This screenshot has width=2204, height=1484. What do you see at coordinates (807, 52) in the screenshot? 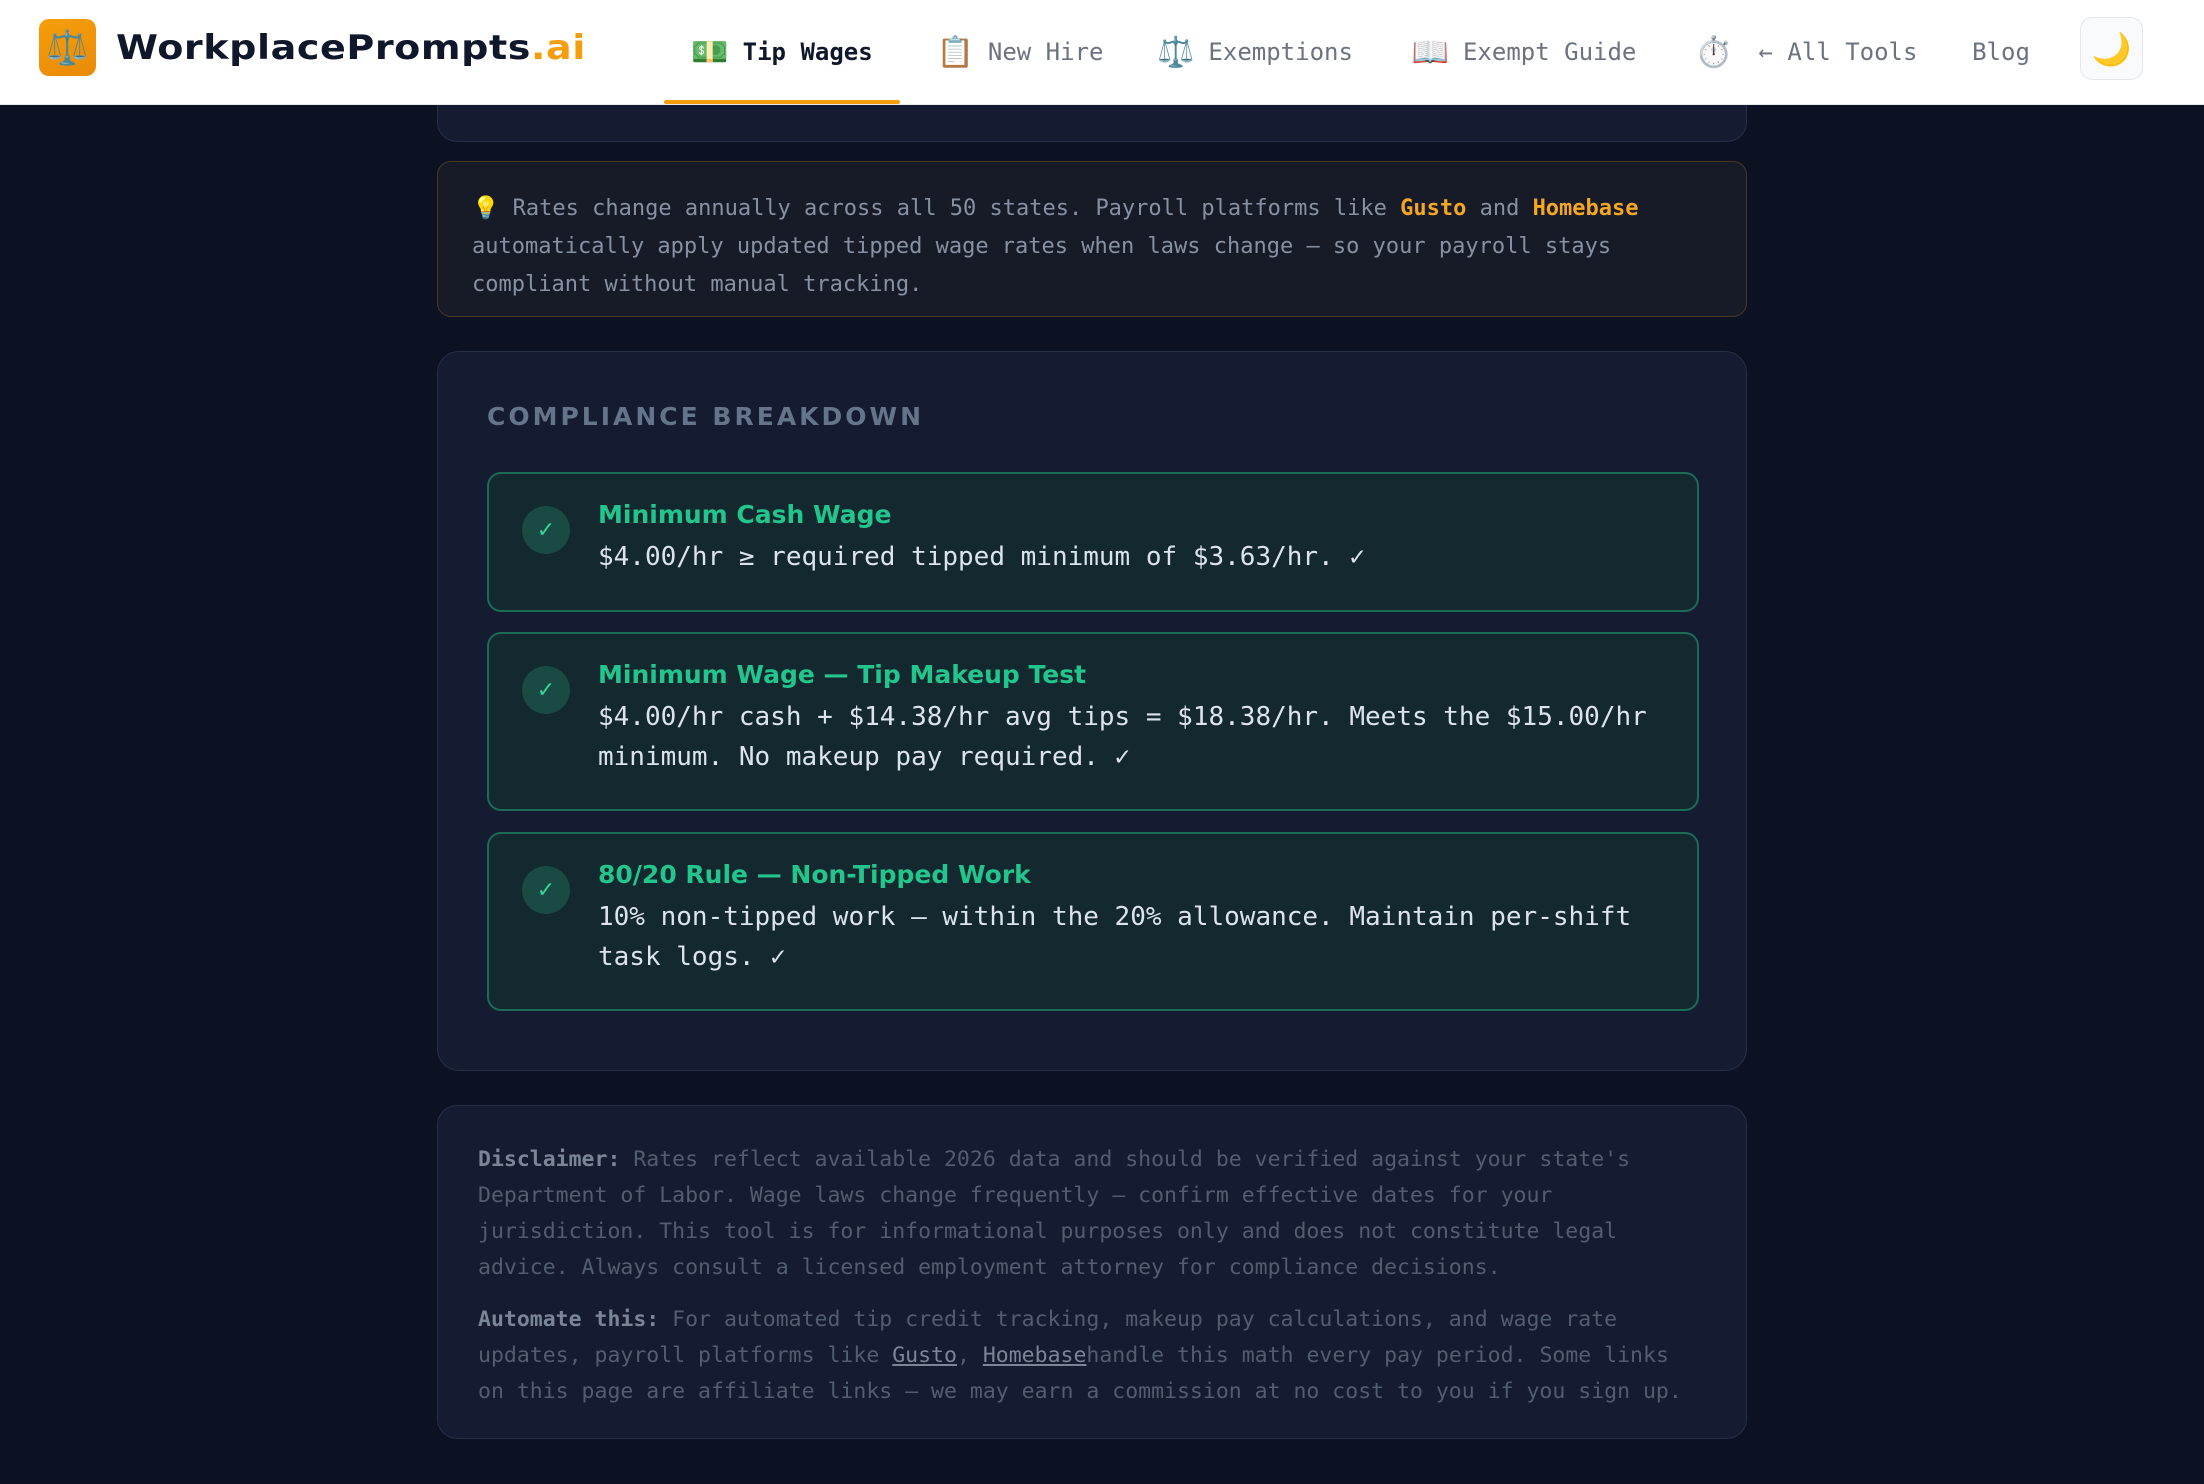
I see `nav-tip-wages-label: Tip Wages` at bounding box center [807, 52].